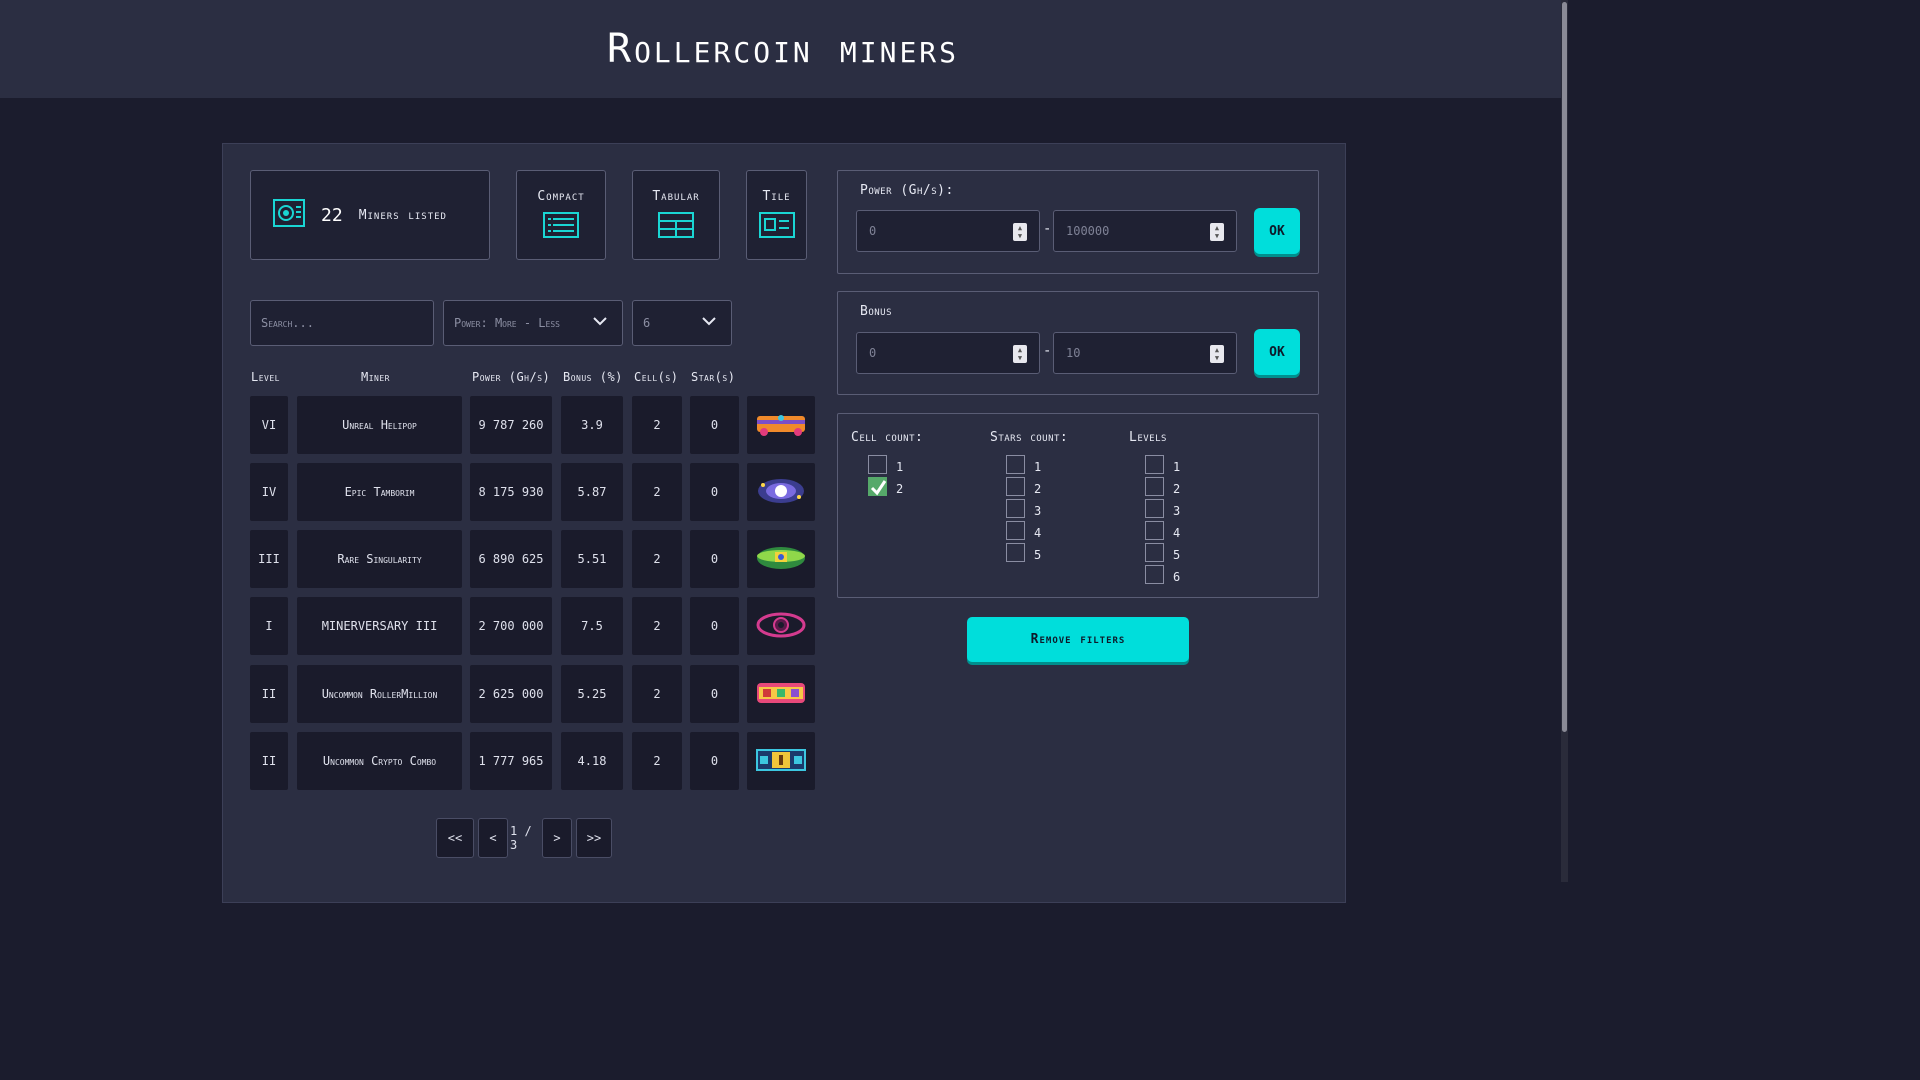 The width and height of the screenshot is (1920, 1080). Describe the element at coordinates (948, 231) in the screenshot. I see `power-min-input: 0 ▲ ▼` at that location.